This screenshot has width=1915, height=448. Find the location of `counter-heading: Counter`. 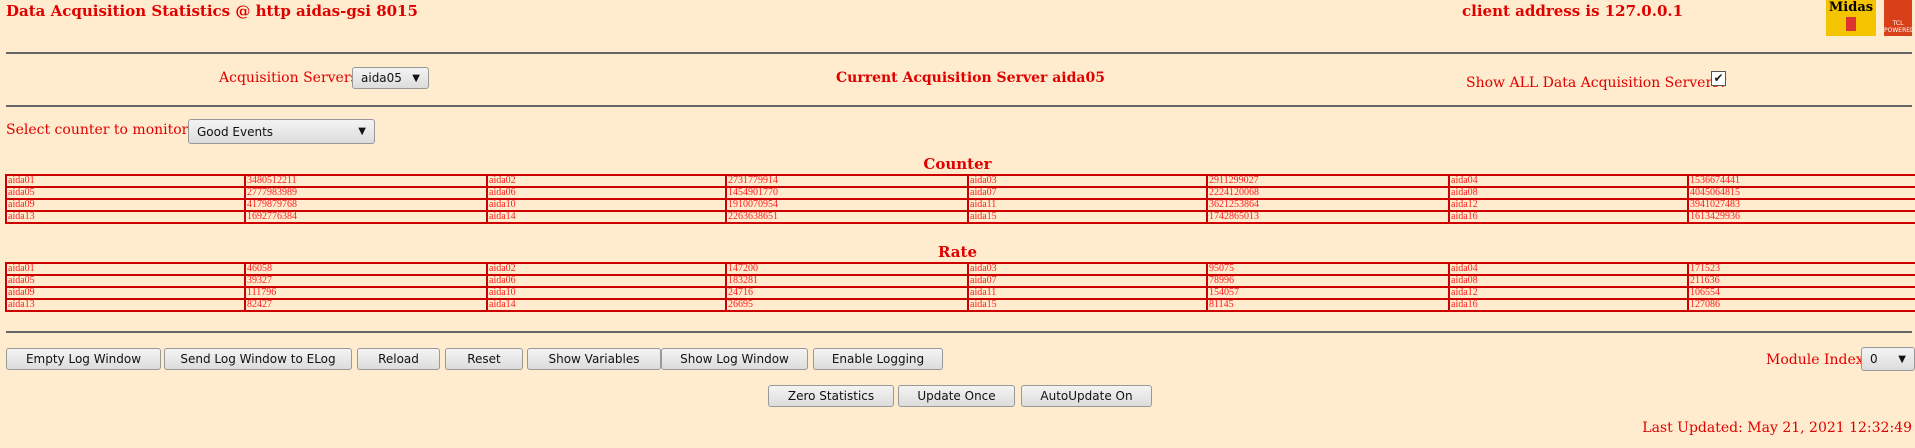

counter-heading: Counter is located at coordinates (957, 164).